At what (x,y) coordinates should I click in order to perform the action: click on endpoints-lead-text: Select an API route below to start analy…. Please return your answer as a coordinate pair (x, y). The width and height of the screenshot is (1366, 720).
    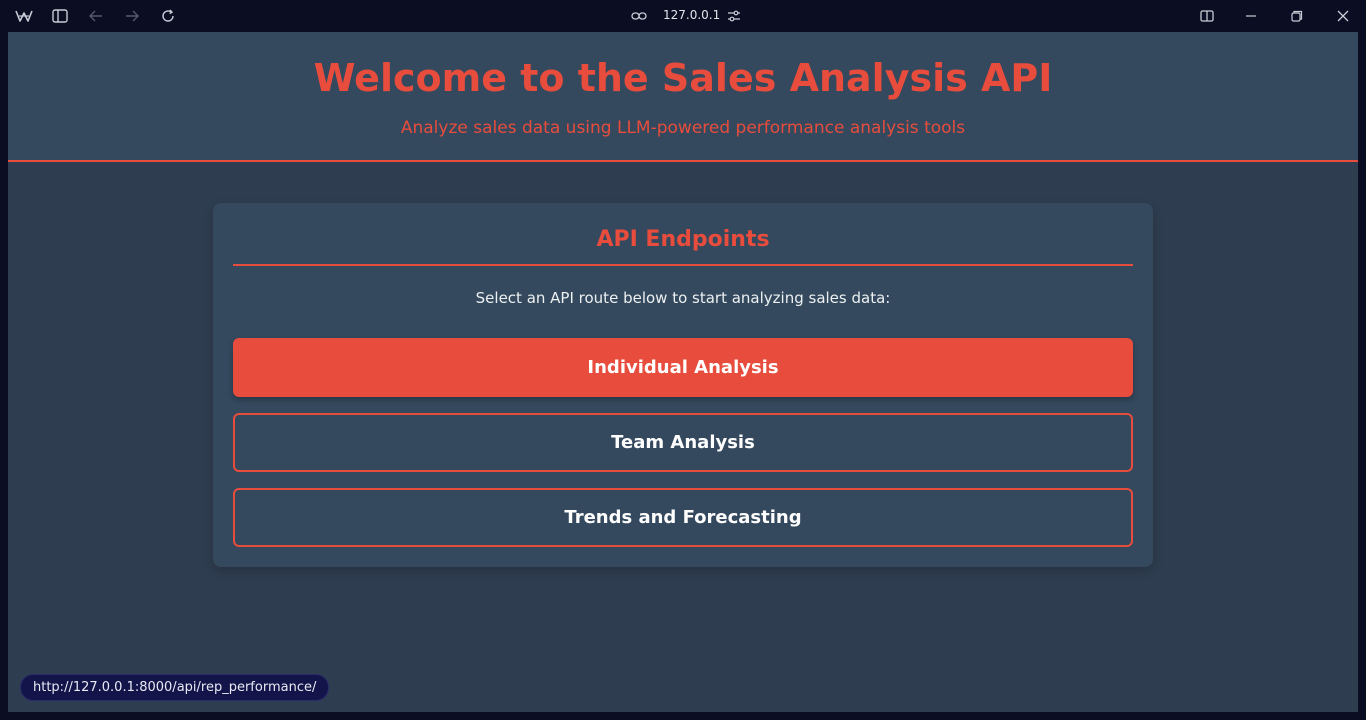
    Looking at the image, I should click on (683, 298).